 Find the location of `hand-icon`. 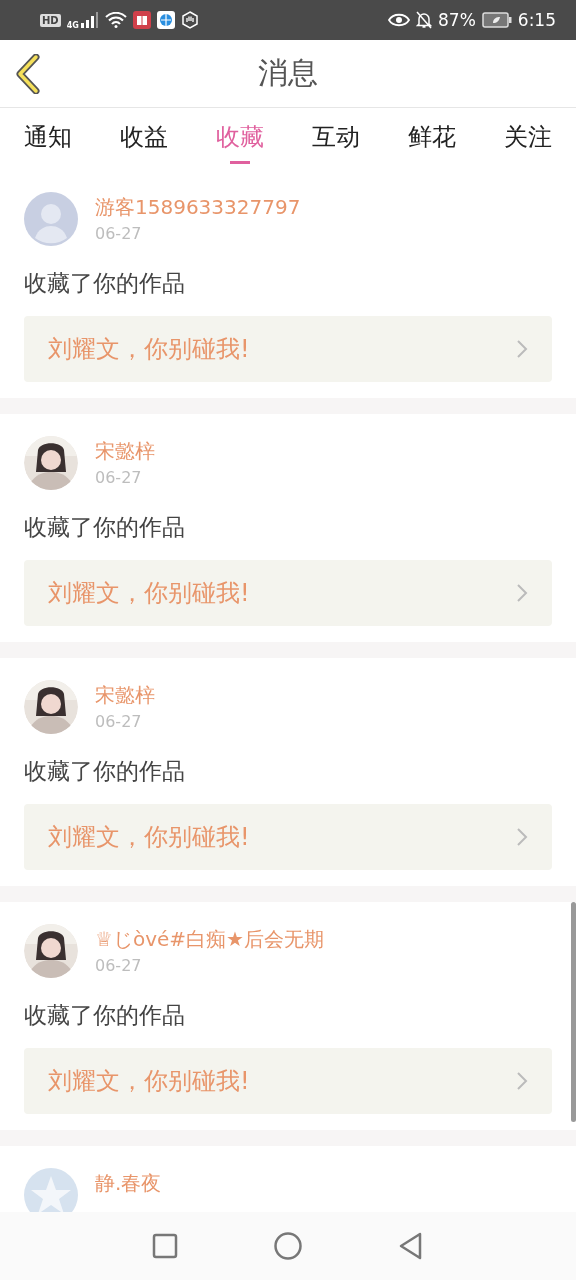

hand-icon is located at coordinates (189, 20).